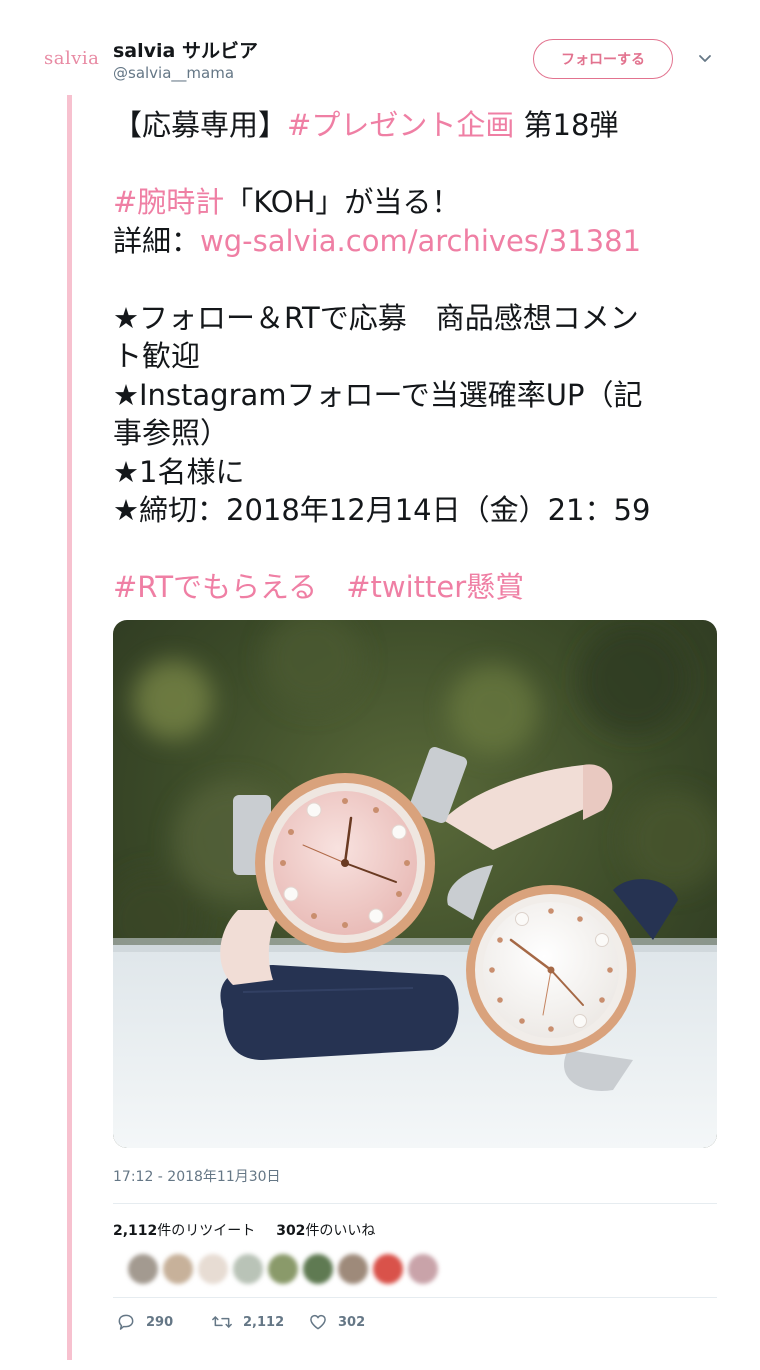 This screenshot has width=760, height=1370. Describe the element at coordinates (382, 510) in the screenshot. I see `tweet-text-line: ★締切：2018年12月14日（金）21：59` at that location.